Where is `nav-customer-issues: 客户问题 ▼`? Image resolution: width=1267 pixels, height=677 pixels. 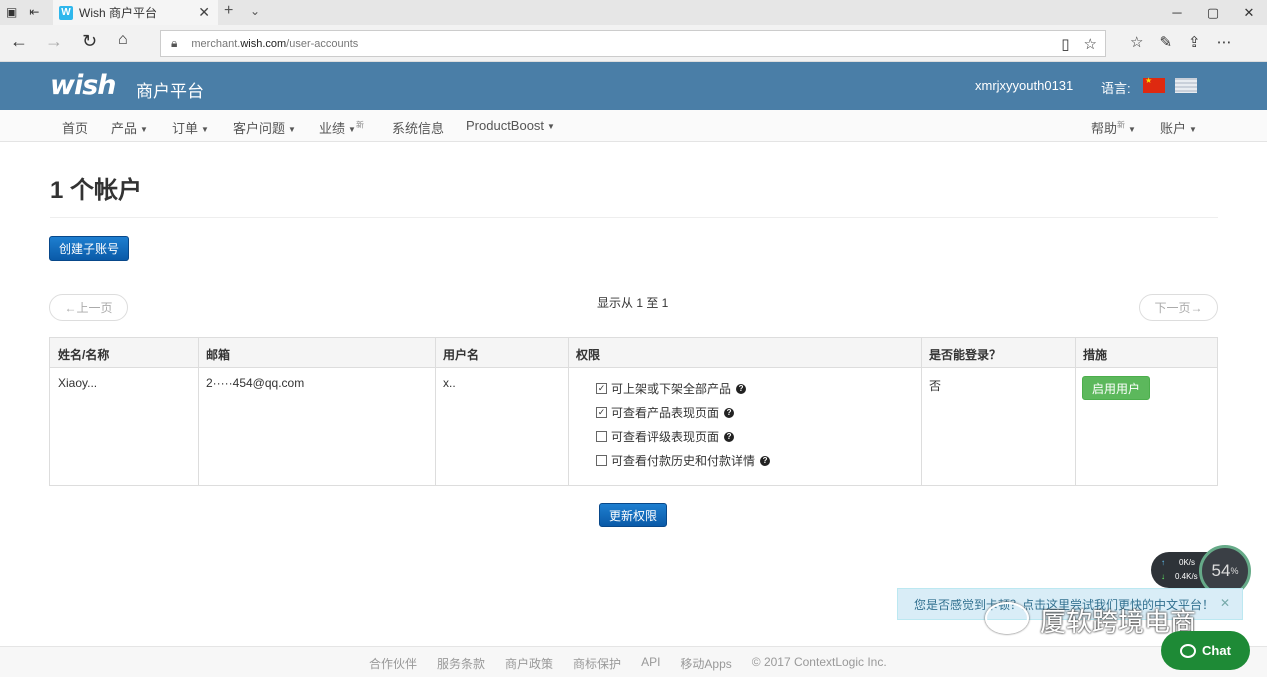
nav-customer-issues: 客户问题 ▼ is located at coordinates (264, 127).